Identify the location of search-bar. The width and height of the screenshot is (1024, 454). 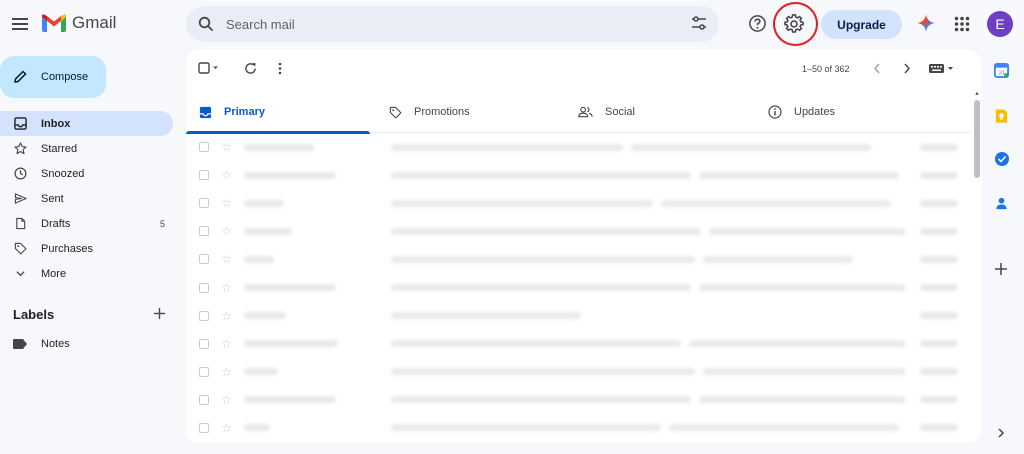
(452, 24).